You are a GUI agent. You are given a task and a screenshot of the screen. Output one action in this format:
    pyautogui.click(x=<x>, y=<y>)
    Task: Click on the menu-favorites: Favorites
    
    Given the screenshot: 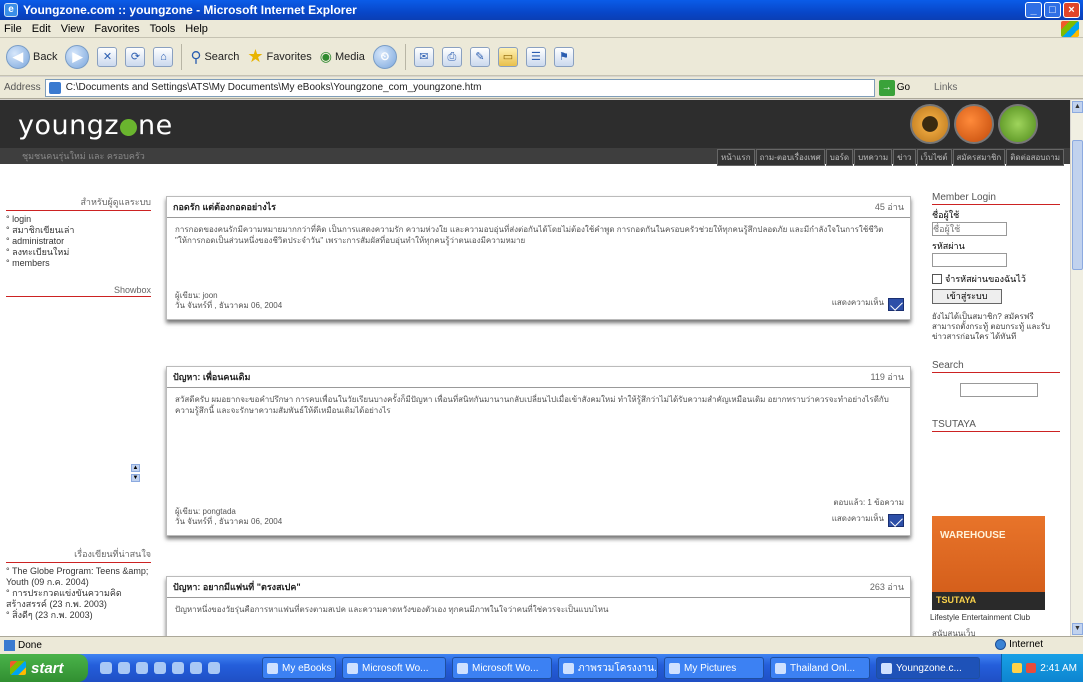 What is the action you would take?
    pyautogui.click(x=116, y=29)
    